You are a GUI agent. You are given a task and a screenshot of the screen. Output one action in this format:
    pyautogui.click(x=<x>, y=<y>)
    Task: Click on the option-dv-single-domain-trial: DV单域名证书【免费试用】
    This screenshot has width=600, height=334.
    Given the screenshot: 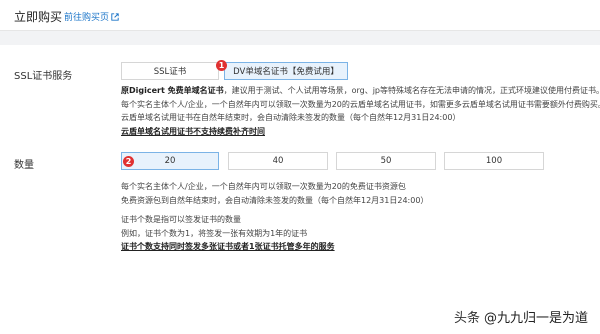 What is the action you would take?
    pyautogui.click(x=286, y=71)
    